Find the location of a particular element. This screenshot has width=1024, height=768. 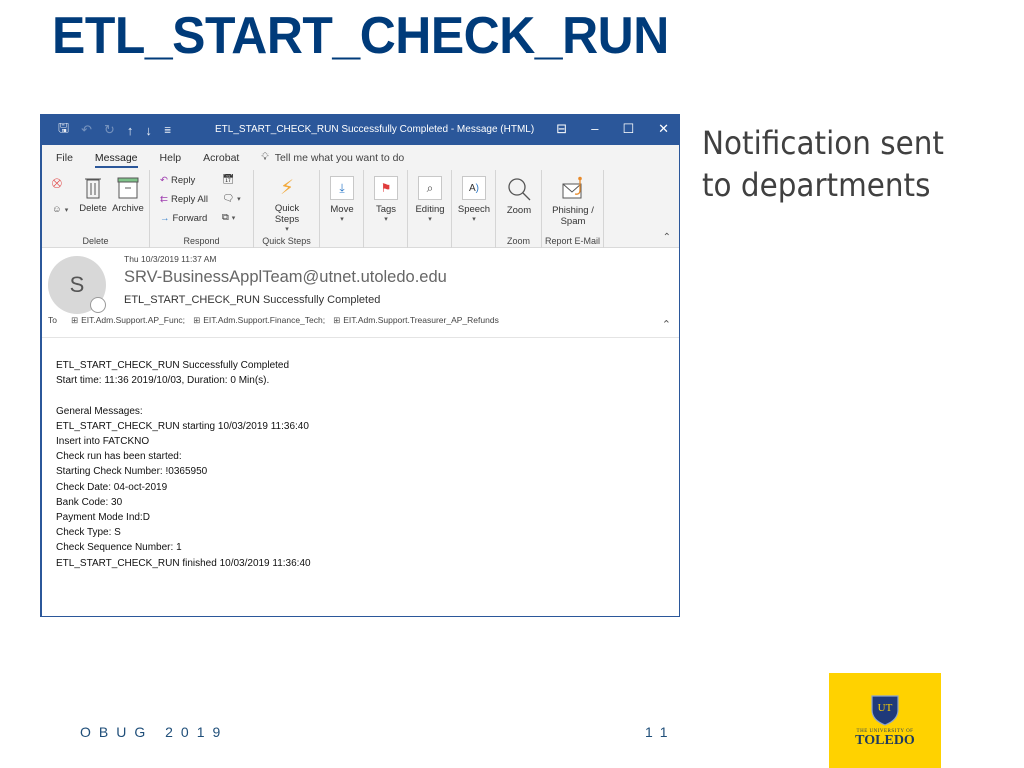

report-email-group-label: Report E-Mail is located at coordinates (572, 241).